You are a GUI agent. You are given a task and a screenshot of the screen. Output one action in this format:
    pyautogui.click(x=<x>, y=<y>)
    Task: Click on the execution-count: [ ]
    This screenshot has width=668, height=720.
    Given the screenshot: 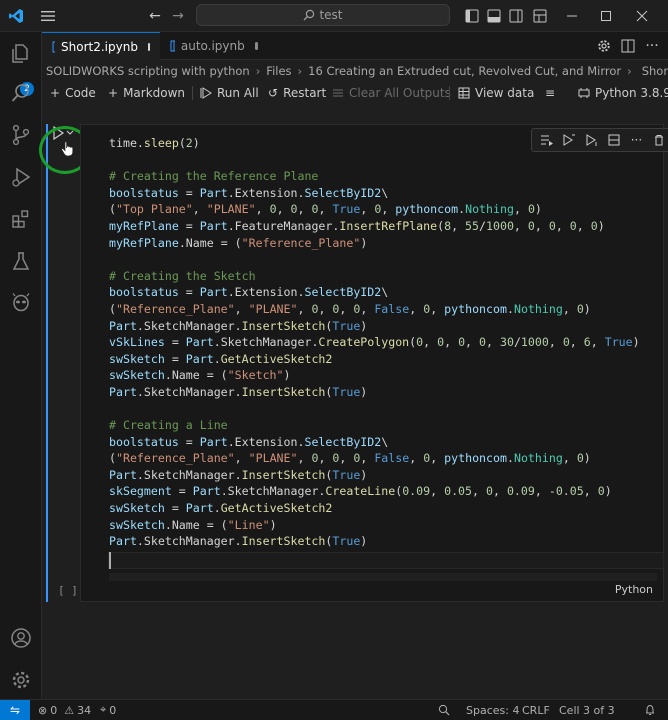 What is the action you would take?
    pyautogui.click(x=68, y=590)
    